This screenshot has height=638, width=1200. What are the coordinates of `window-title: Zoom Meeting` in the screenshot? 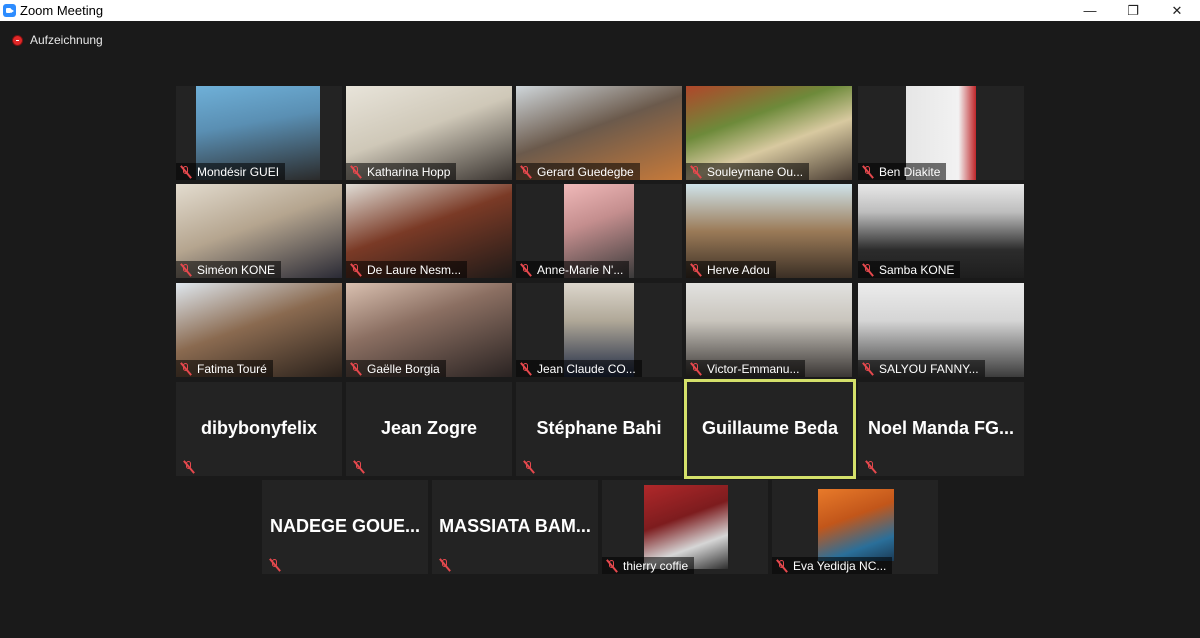 It's located at (62, 10).